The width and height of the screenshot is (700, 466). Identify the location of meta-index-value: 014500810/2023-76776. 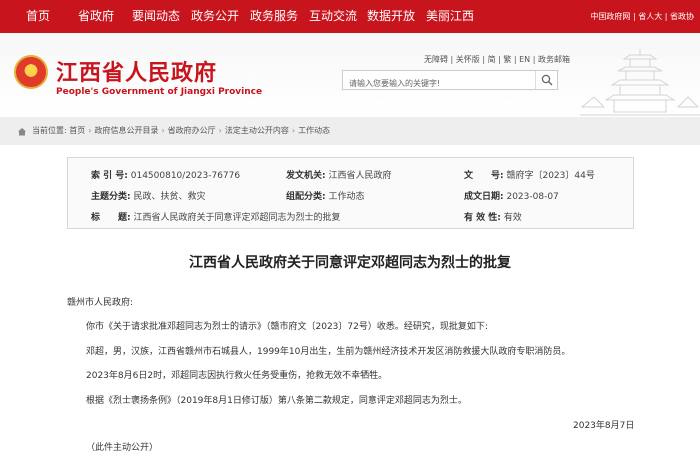
(185, 176).